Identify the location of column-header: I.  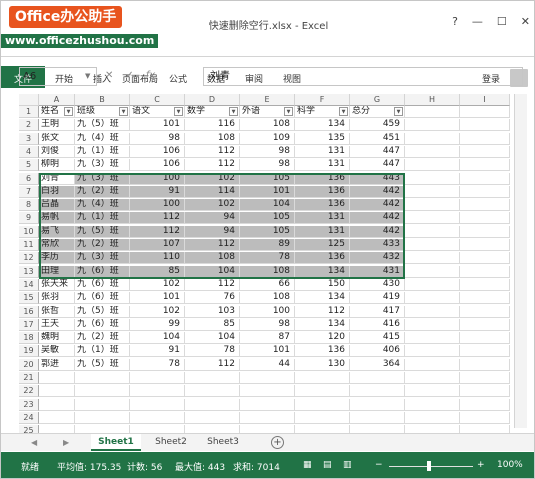
(485, 100).